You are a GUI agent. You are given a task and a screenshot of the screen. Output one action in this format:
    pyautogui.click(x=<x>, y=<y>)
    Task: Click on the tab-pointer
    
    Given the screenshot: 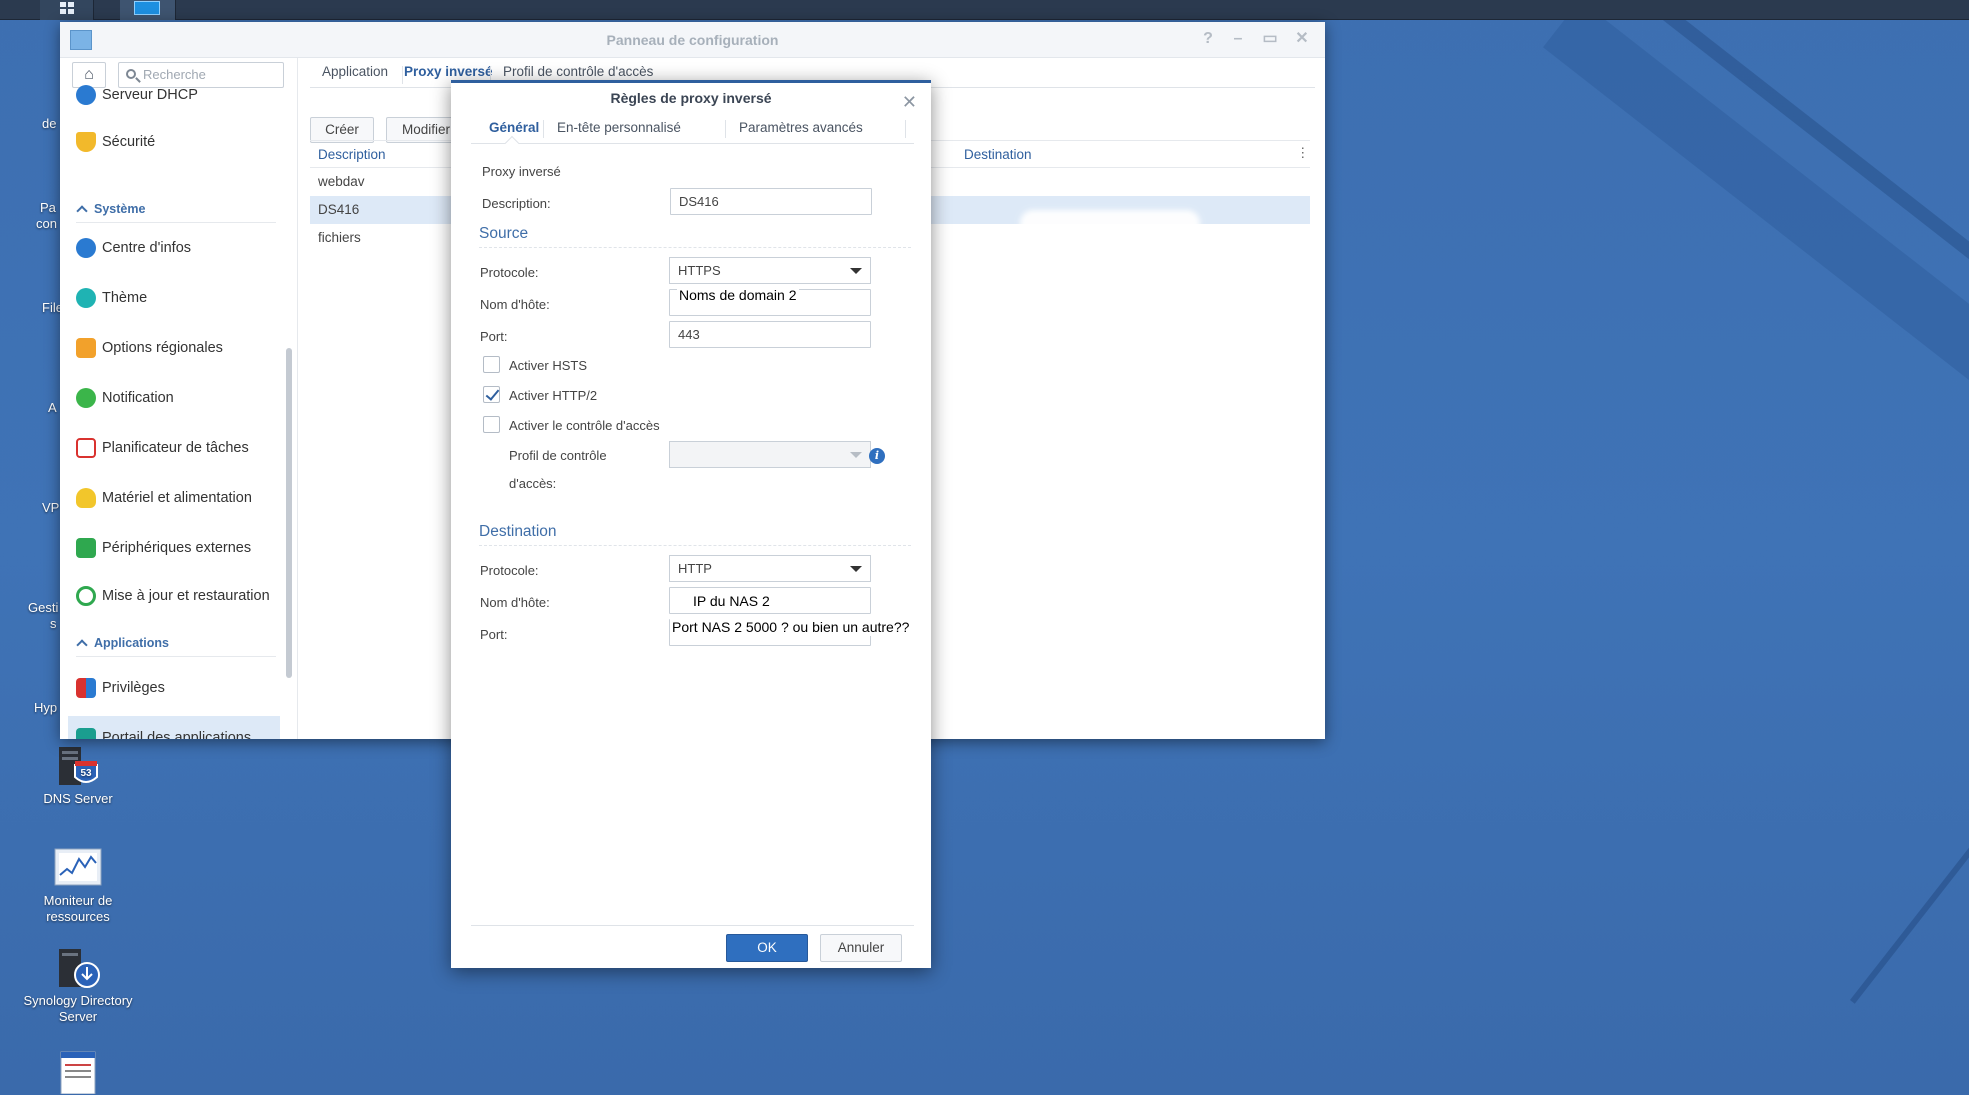 What is the action you would take?
    pyautogui.click(x=512, y=143)
    